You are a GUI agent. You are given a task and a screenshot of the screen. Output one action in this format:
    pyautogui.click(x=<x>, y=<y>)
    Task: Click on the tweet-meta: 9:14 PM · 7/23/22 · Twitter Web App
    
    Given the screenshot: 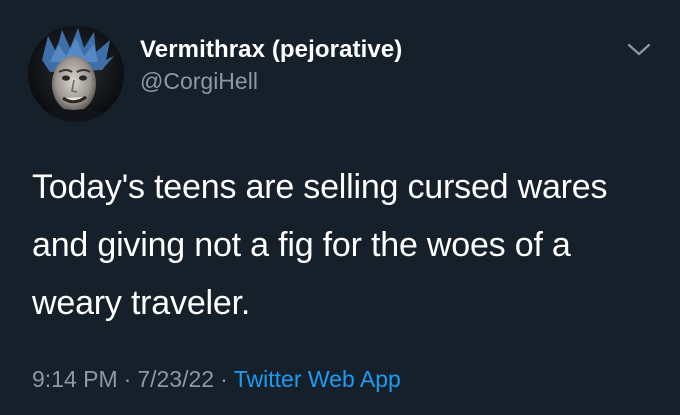 What is the action you would take?
    pyautogui.click(x=216, y=379)
    